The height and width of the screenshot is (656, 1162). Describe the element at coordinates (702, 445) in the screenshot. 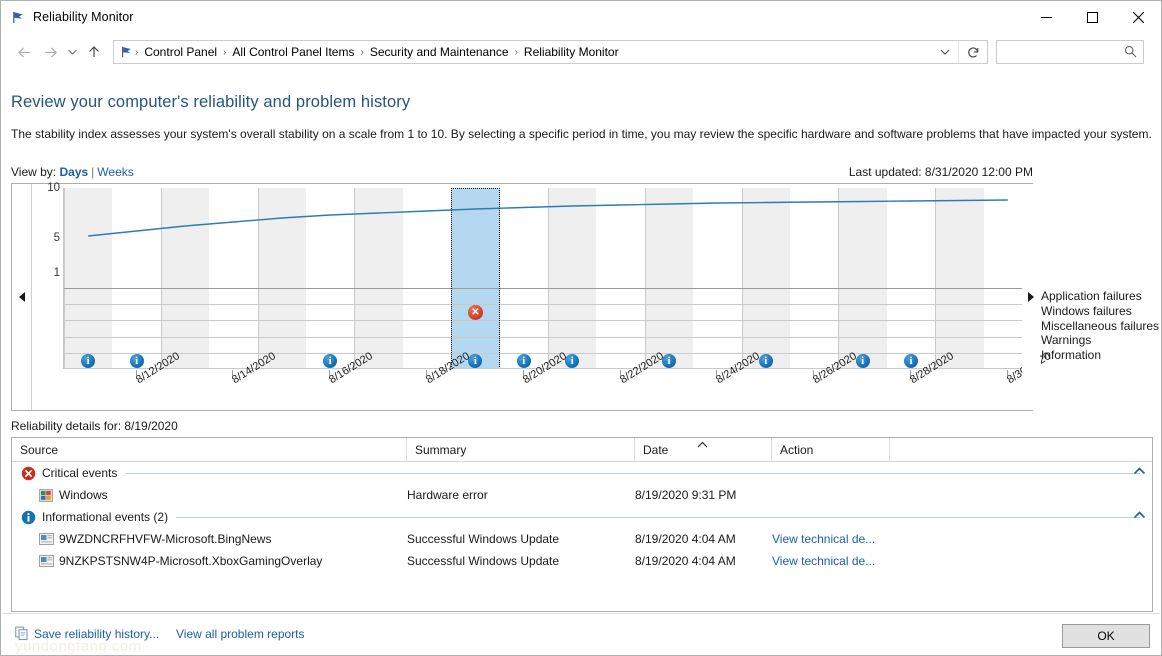

I see `sort-ascending-icon` at that location.